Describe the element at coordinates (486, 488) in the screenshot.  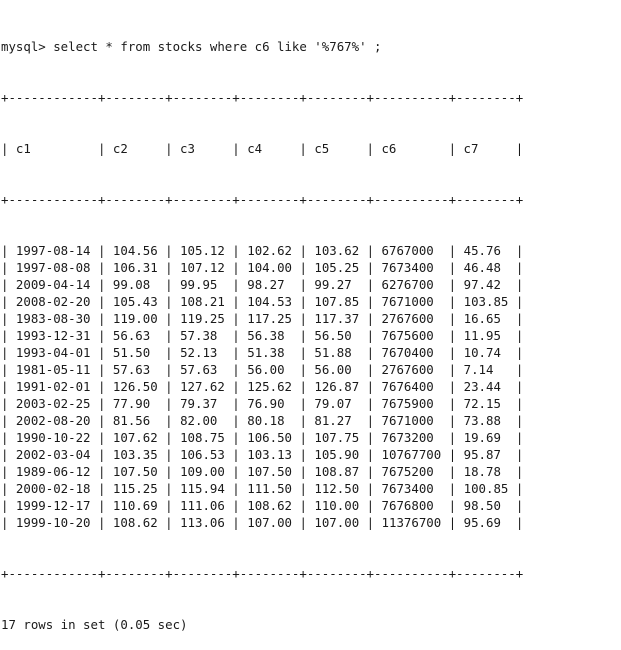
I see `table-cell-c7: 100.85` at that location.